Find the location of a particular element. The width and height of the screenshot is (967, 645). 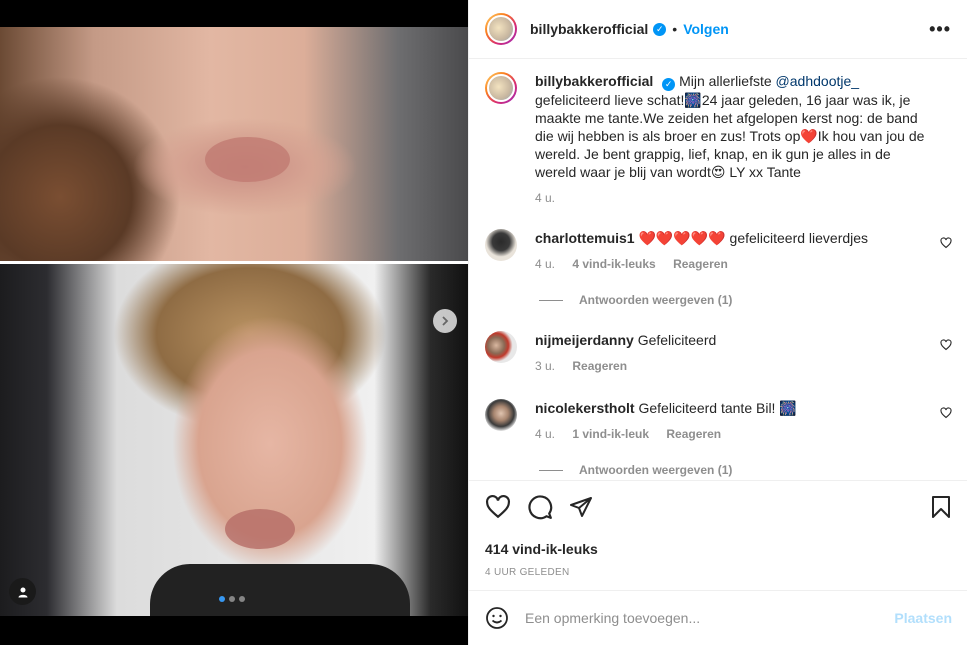

comment-username: nicolekerstholt is located at coordinates (585, 408).